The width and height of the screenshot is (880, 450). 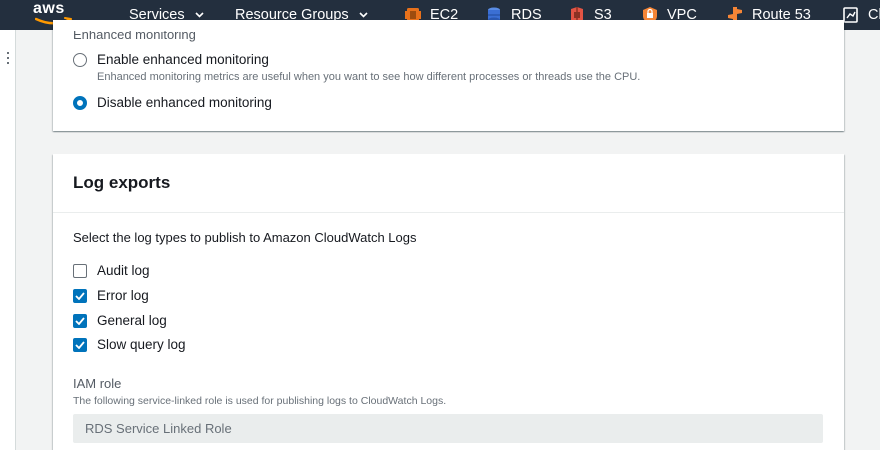 I want to click on general-log-option: General log, so click(x=120, y=320).